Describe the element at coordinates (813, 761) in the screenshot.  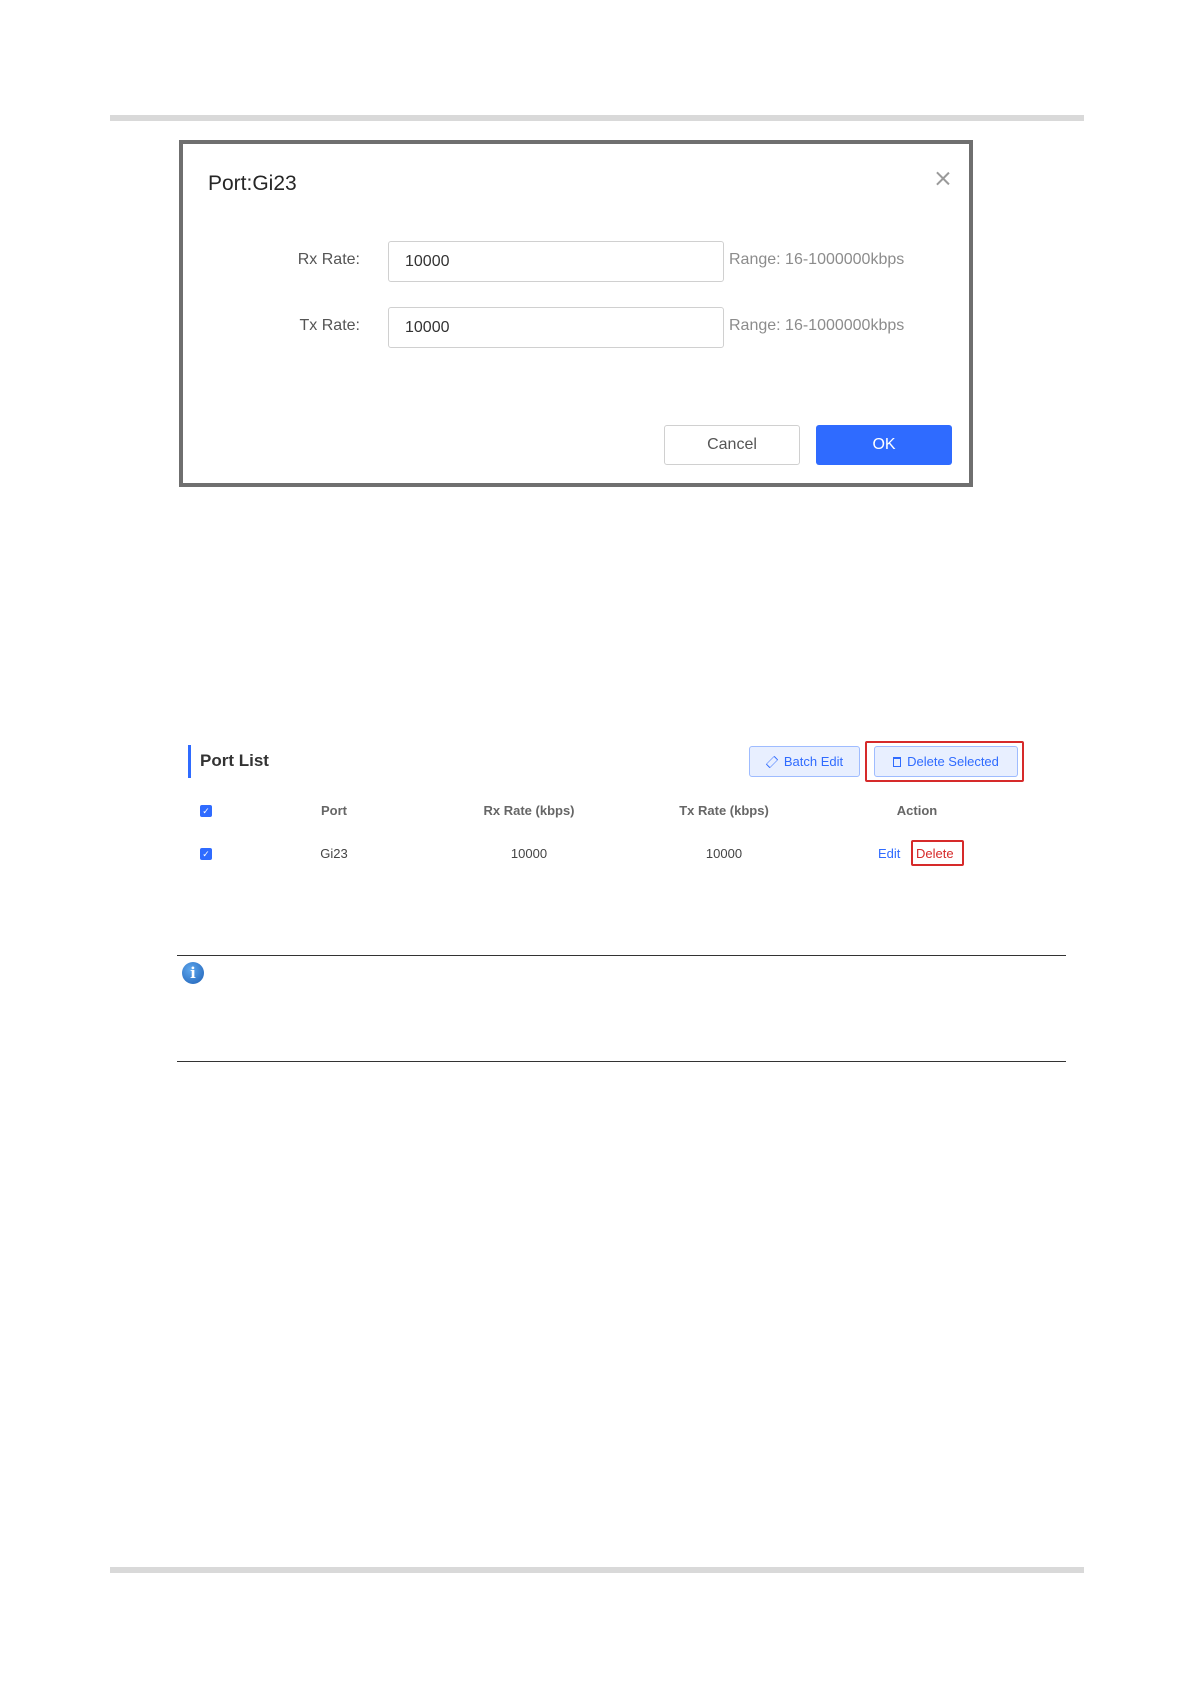
I see `batch-edit-label: Batch Edit` at that location.